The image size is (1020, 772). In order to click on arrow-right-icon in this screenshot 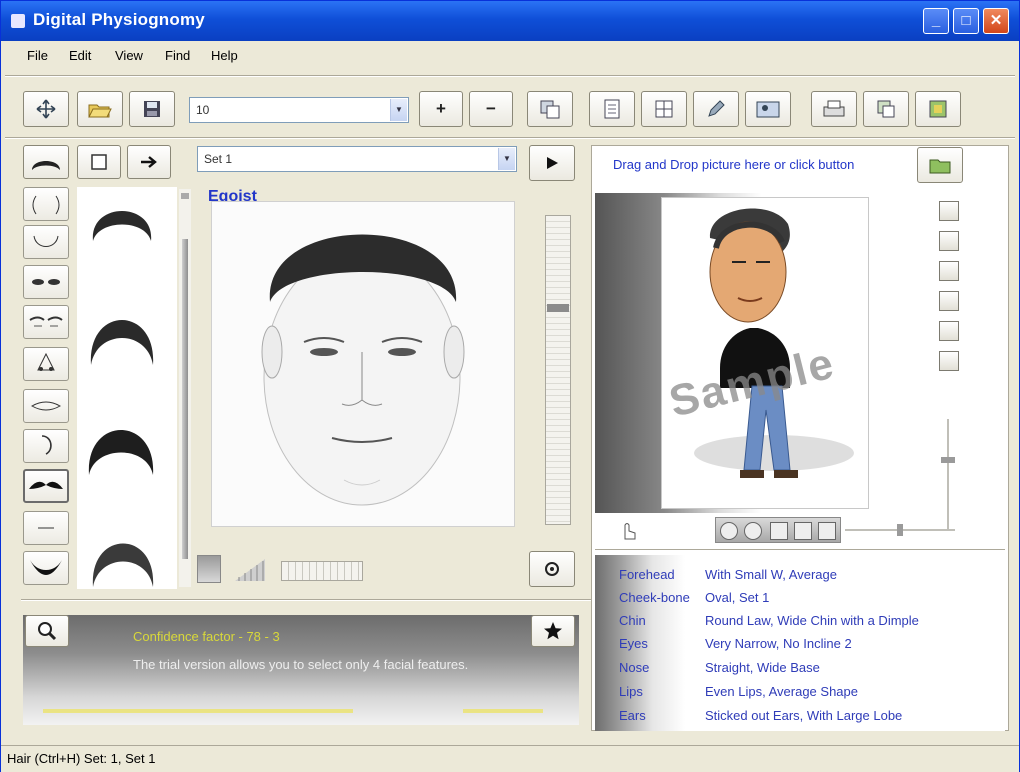, I will do `click(149, 162)`.